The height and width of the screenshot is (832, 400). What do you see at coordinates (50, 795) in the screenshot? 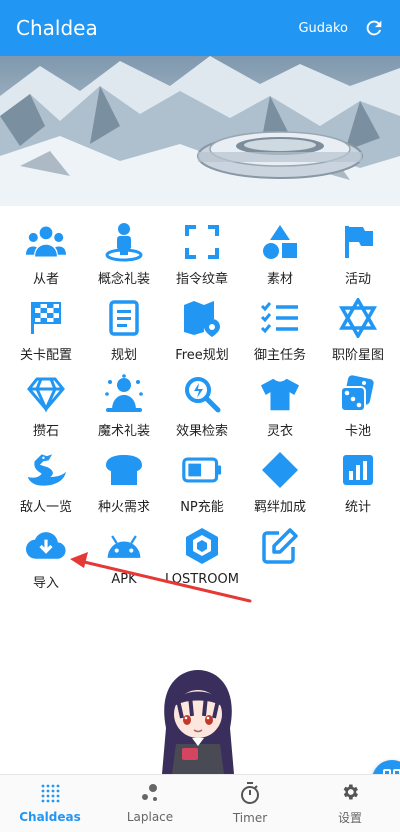
I see `grid-dots-icon` at bounding box center [50, 795].